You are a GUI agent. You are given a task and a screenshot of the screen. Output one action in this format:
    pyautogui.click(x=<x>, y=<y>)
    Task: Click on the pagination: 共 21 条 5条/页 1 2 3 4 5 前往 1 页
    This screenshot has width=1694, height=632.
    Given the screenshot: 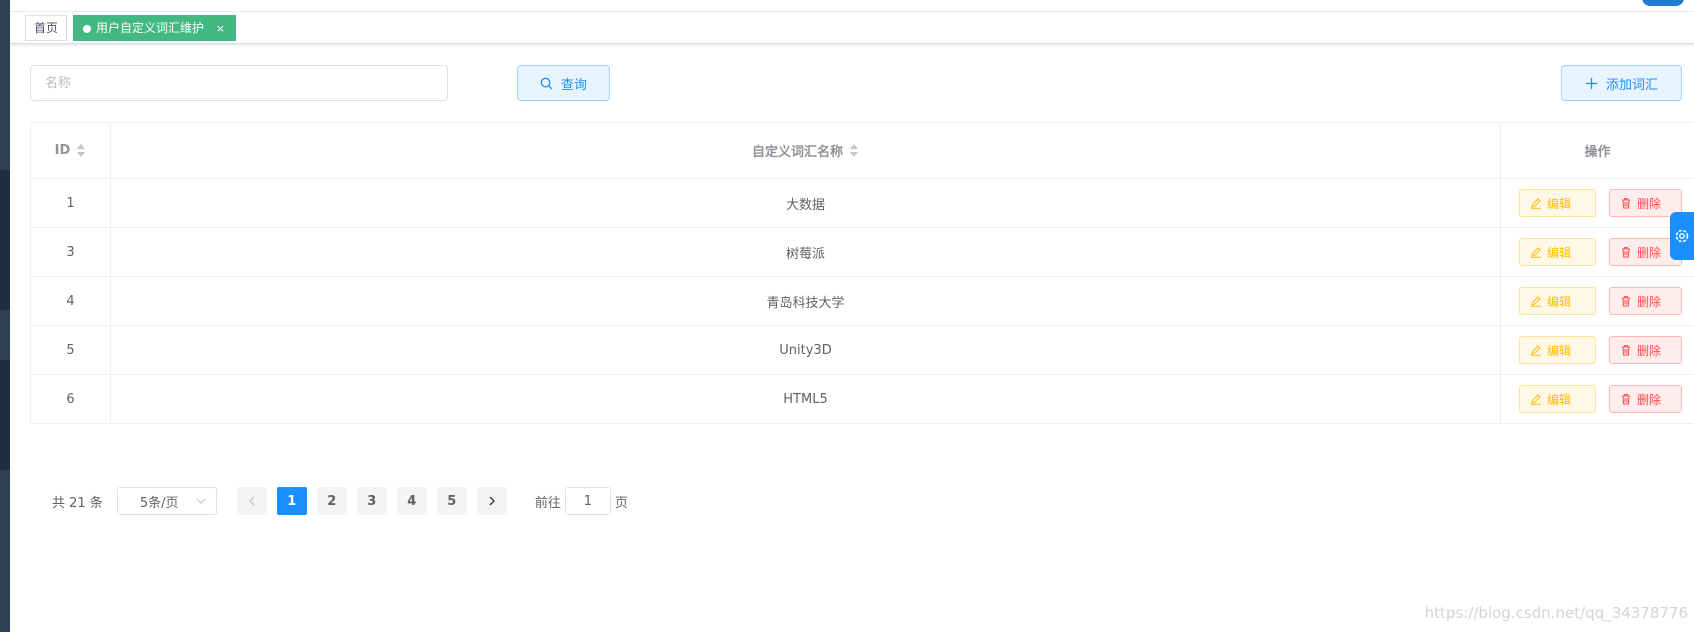 What is the action you would take?
    pyautogui.click(x=340, y=501)
    